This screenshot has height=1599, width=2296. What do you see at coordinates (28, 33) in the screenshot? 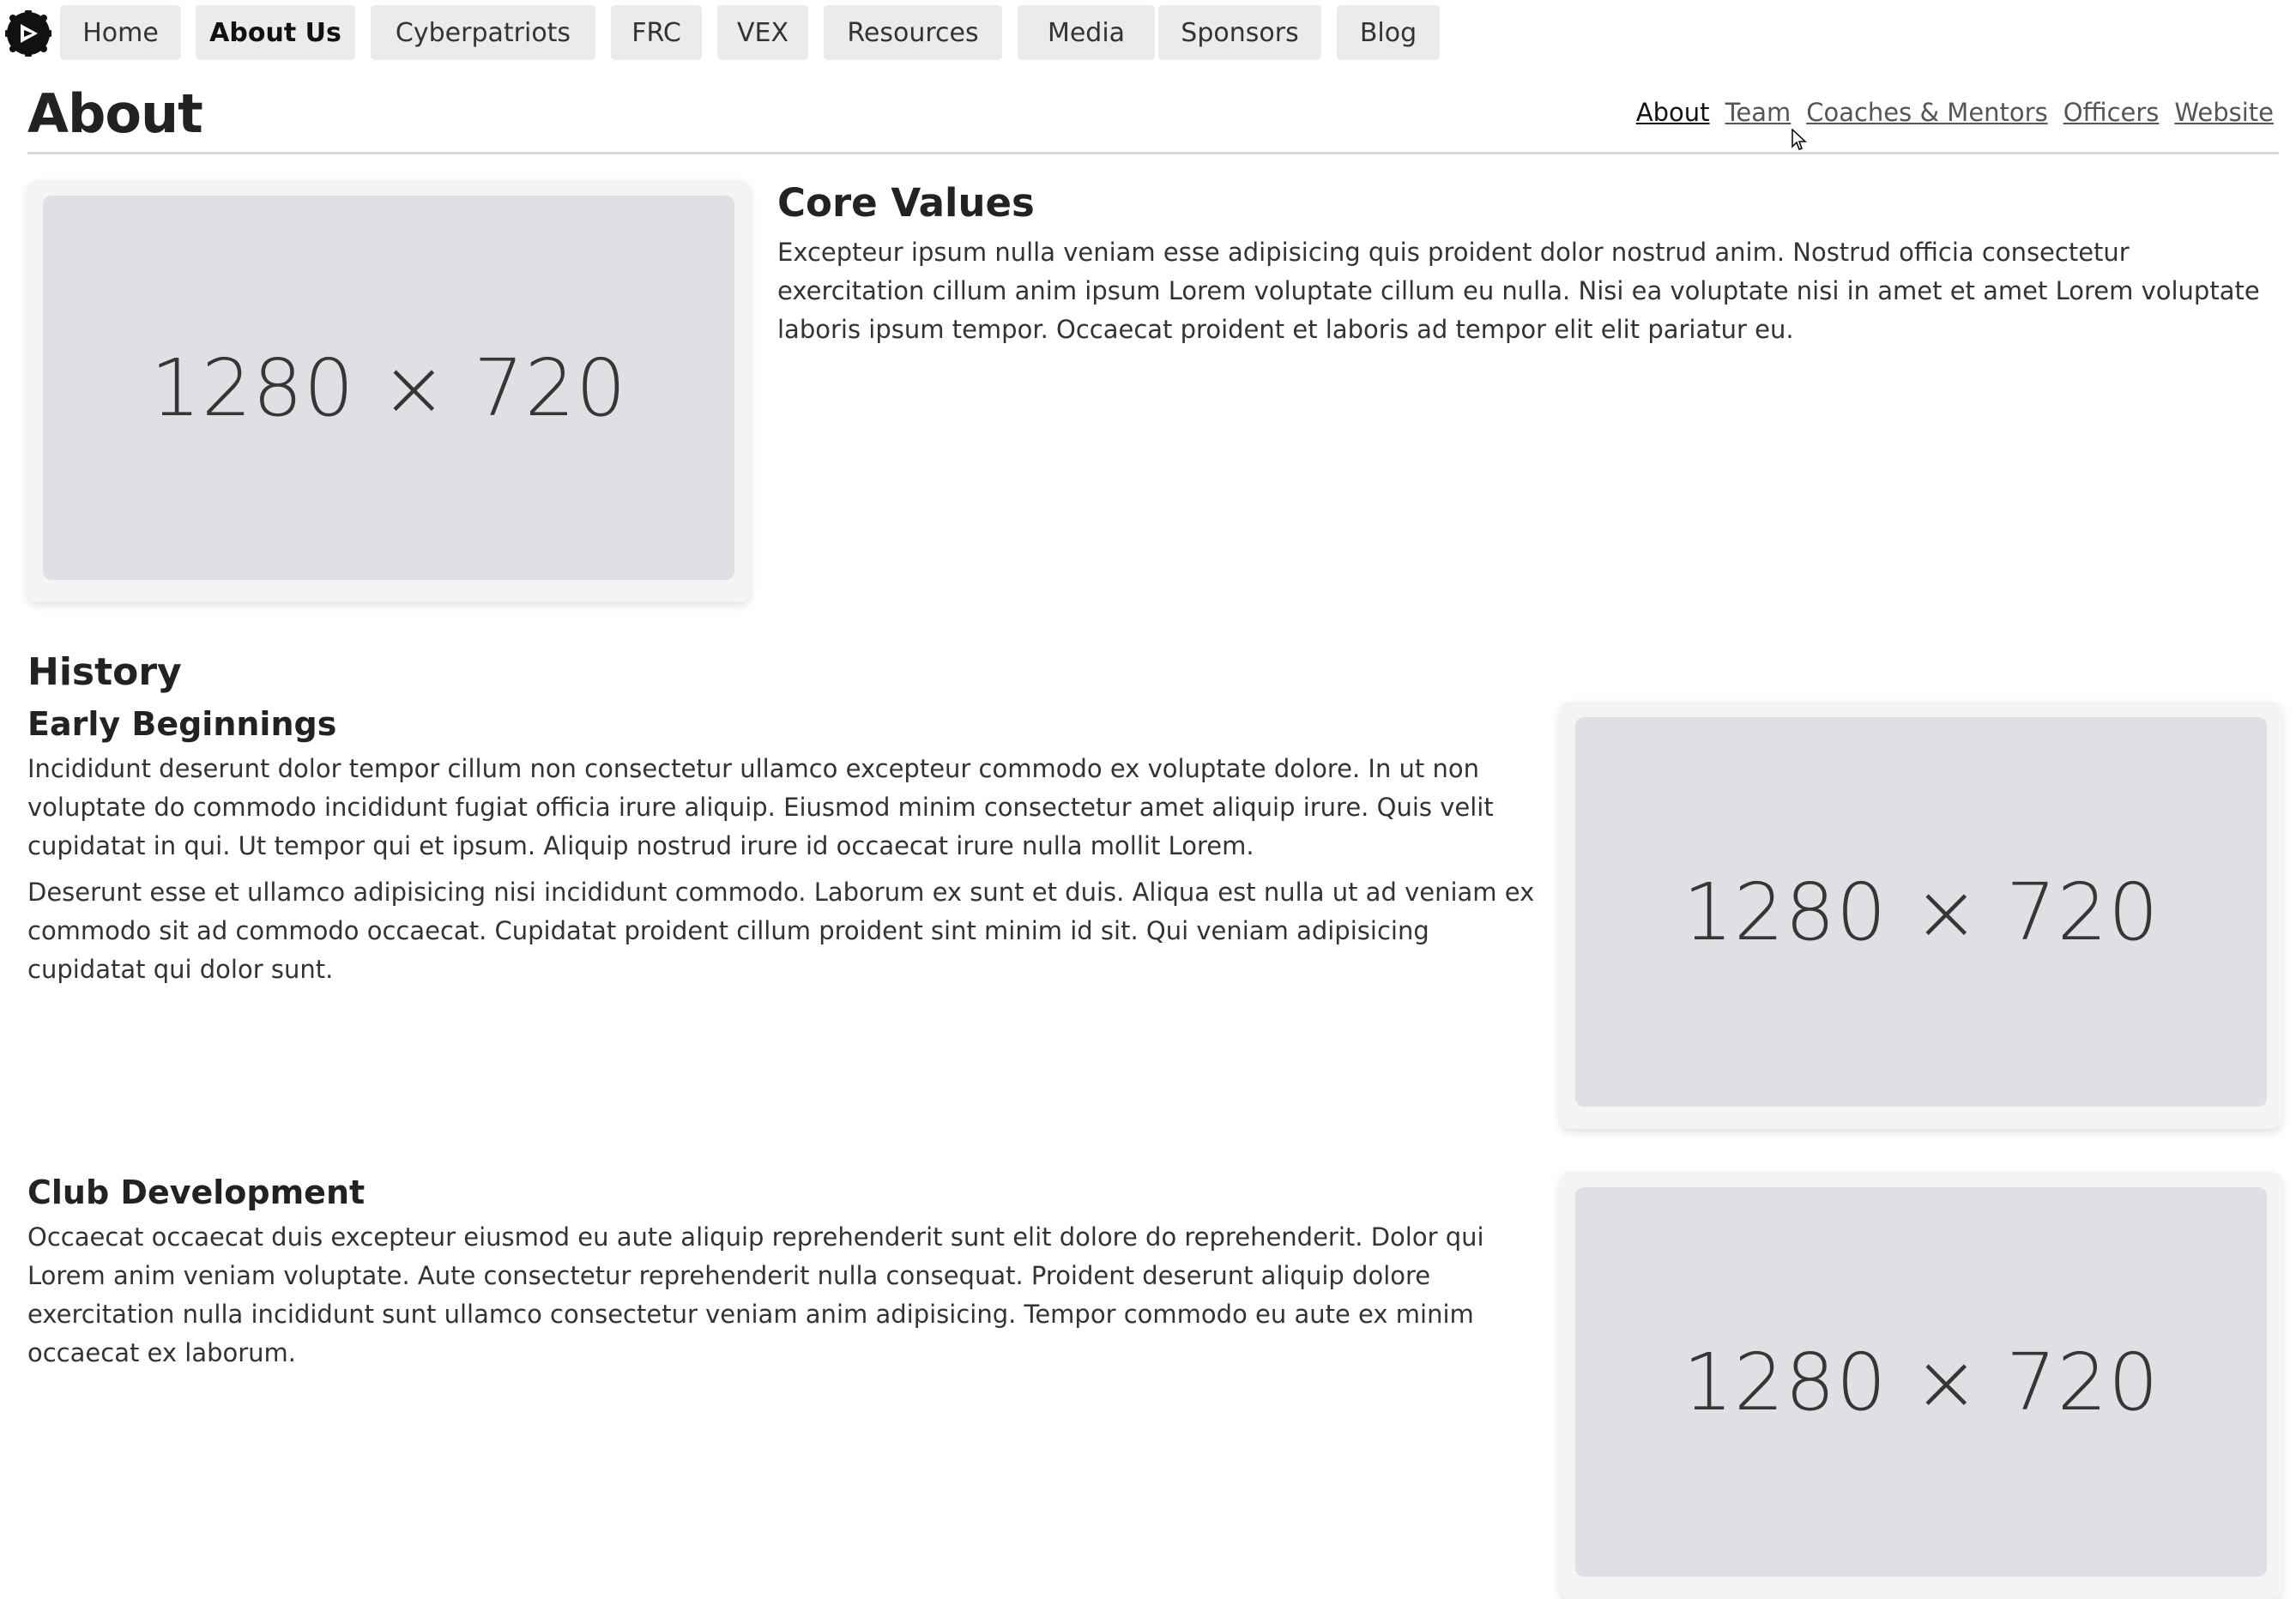
I see `club-logo-icon` at bounding box center [28, 33].